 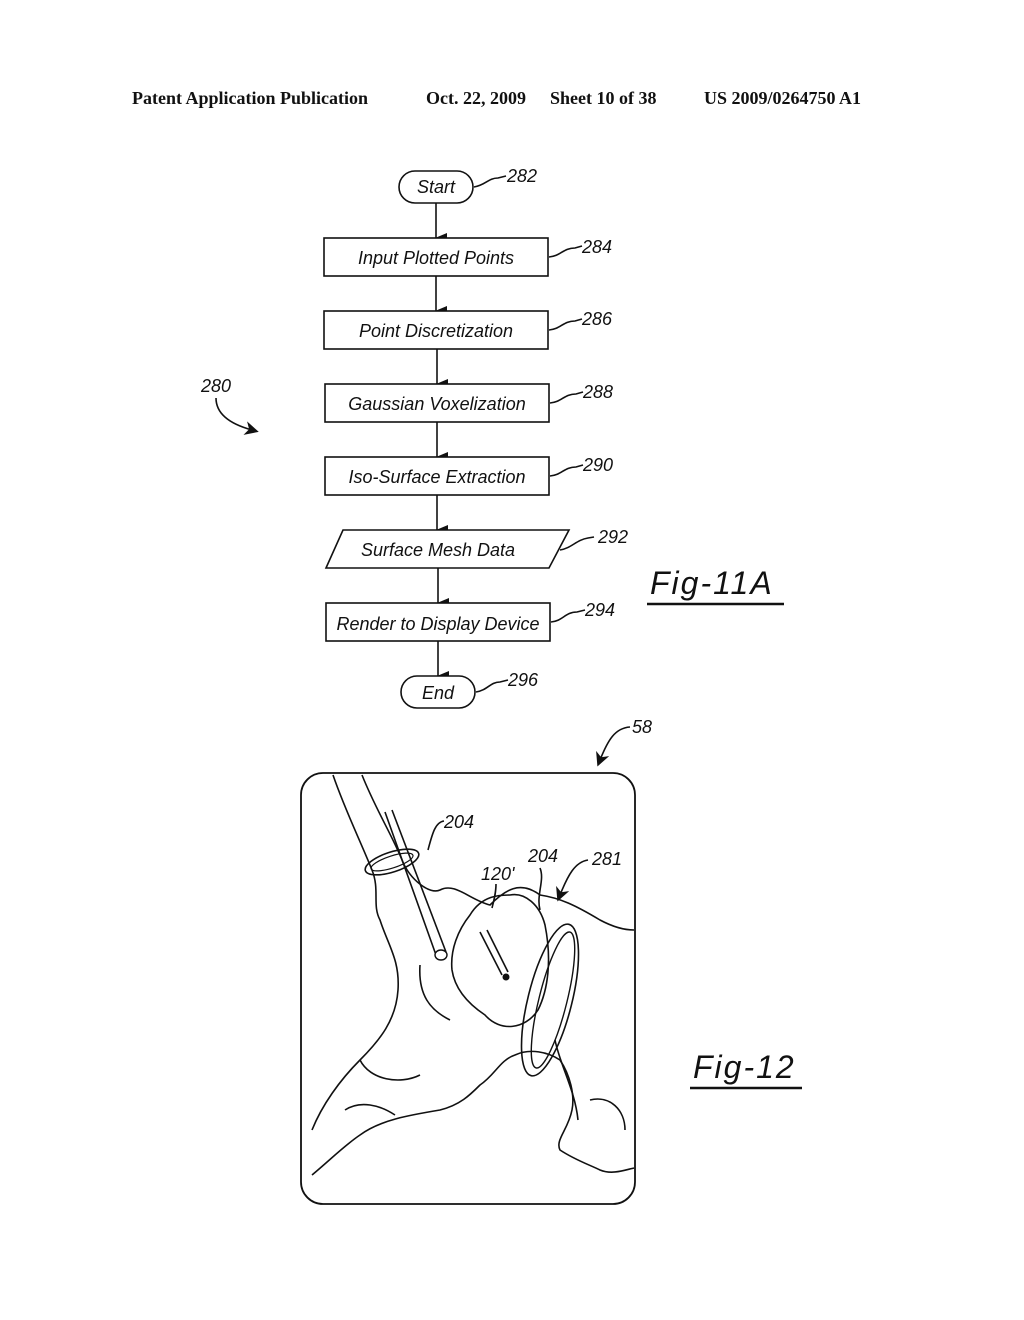 What do you see at coordinates (441, 955) in the screenshot?
I see `catheter-tip` at bounding box center [441, 955].